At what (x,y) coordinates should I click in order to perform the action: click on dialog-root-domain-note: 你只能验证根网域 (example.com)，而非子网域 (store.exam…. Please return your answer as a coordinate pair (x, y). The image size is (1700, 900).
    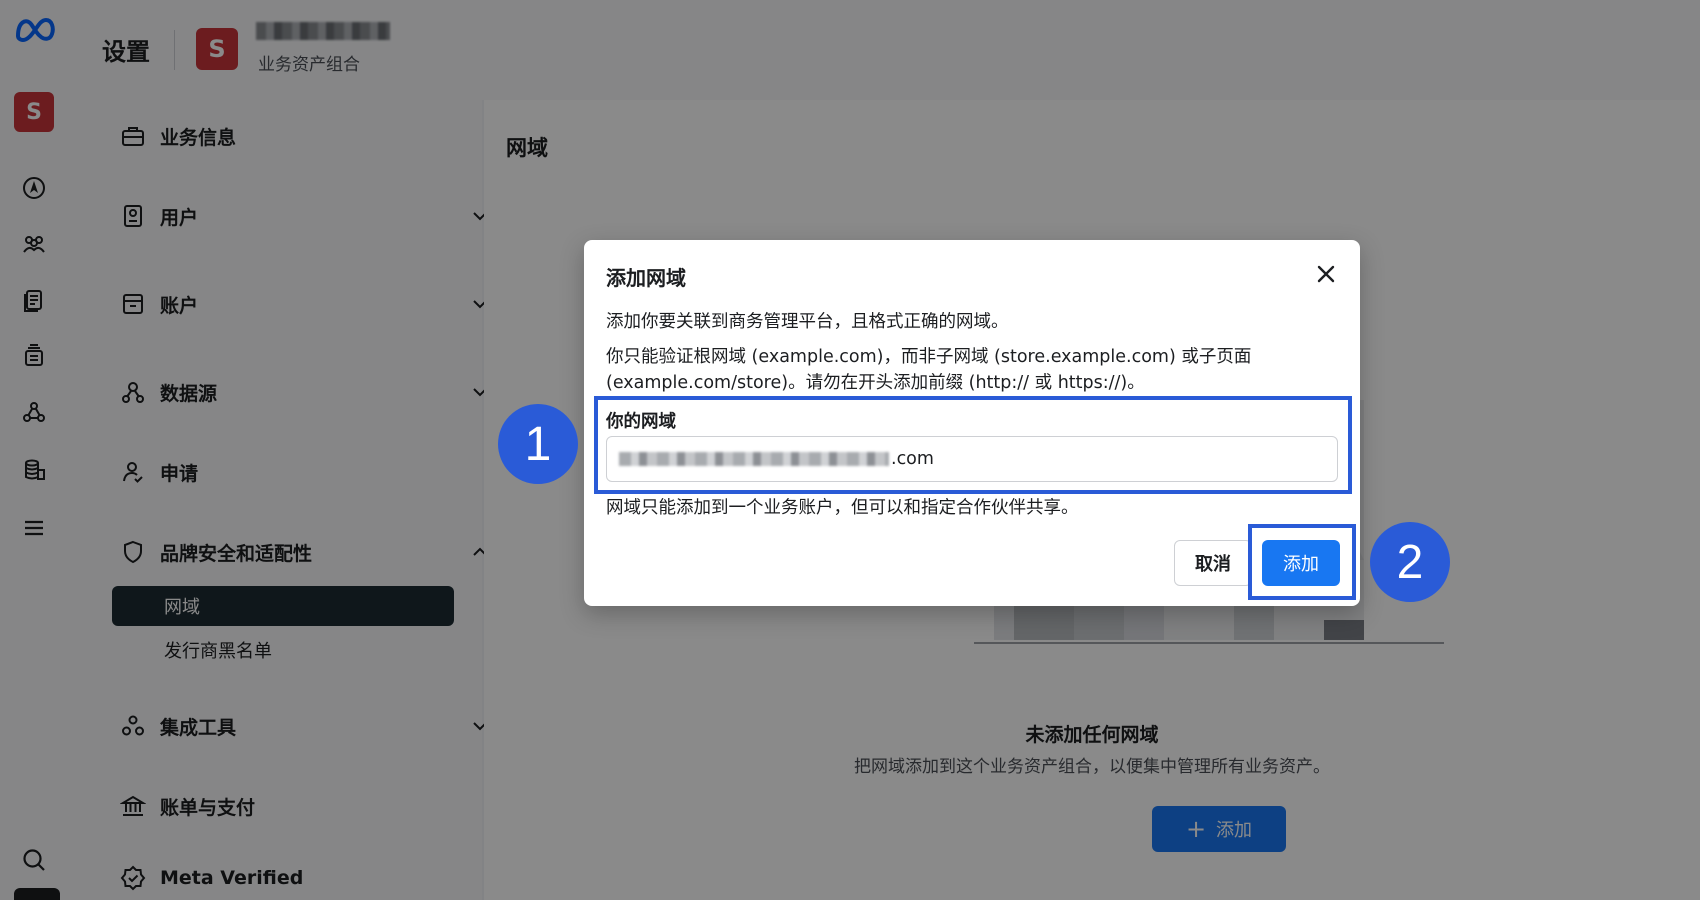
    Looking at the image, I should click on (929, 370).